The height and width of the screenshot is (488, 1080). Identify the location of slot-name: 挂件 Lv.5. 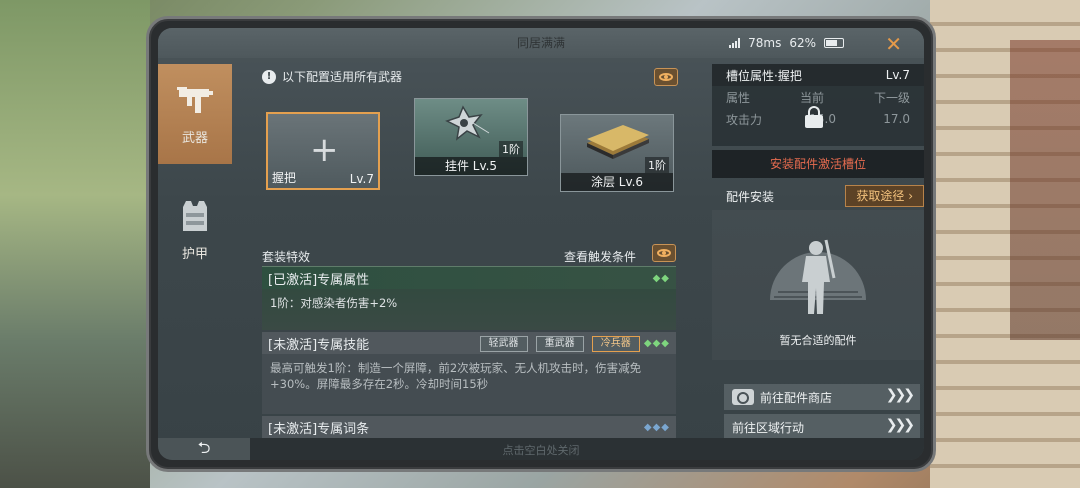
(471, 166).